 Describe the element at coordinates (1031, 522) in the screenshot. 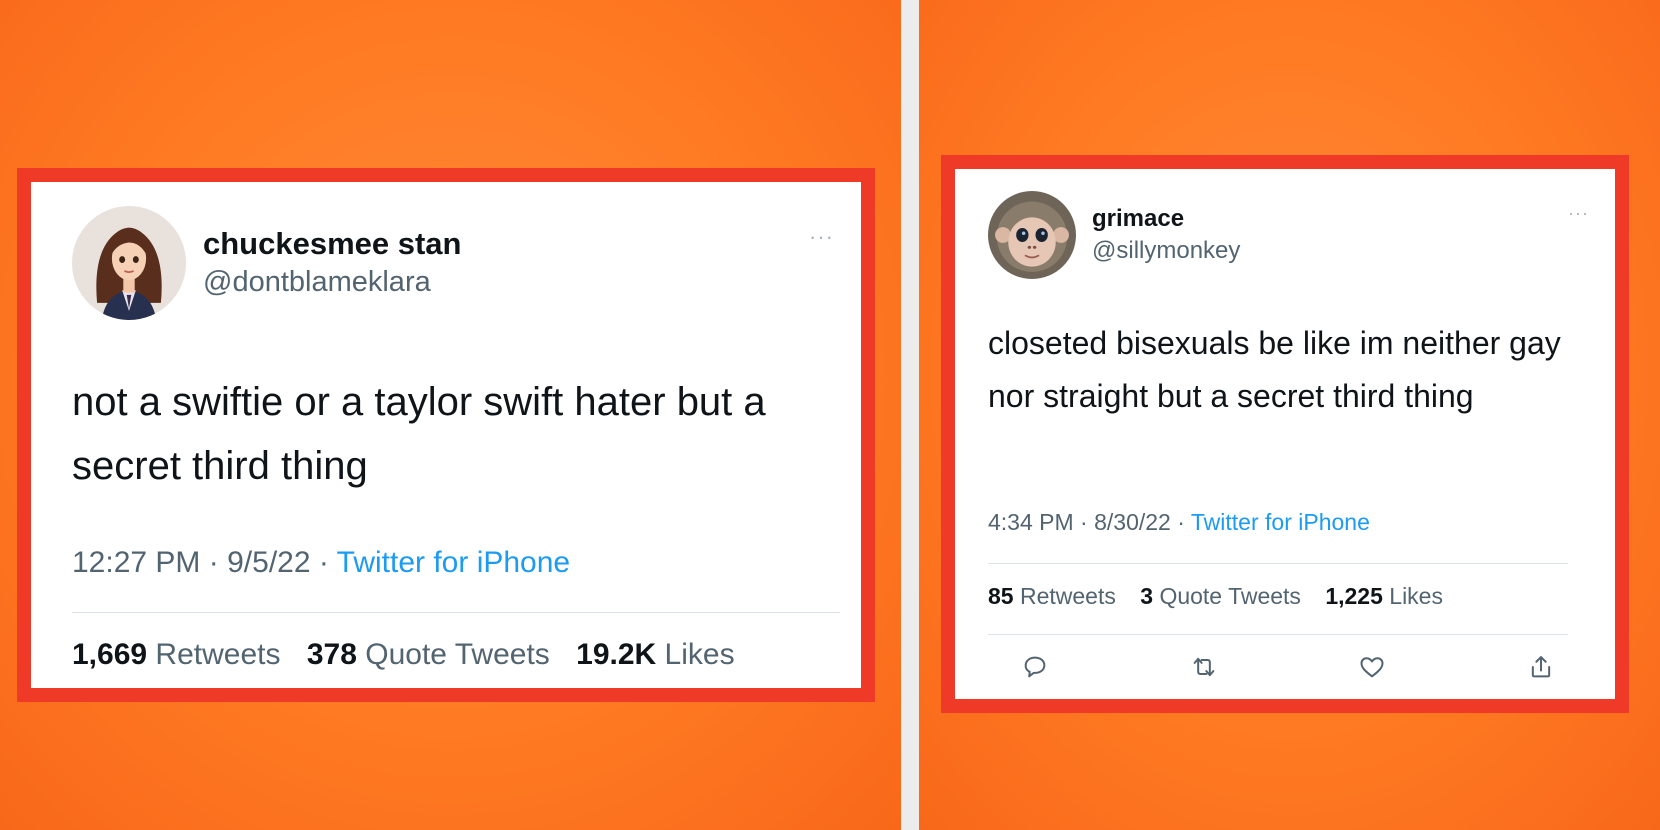

I see `tweet-time: 4:34 PM` at that location.